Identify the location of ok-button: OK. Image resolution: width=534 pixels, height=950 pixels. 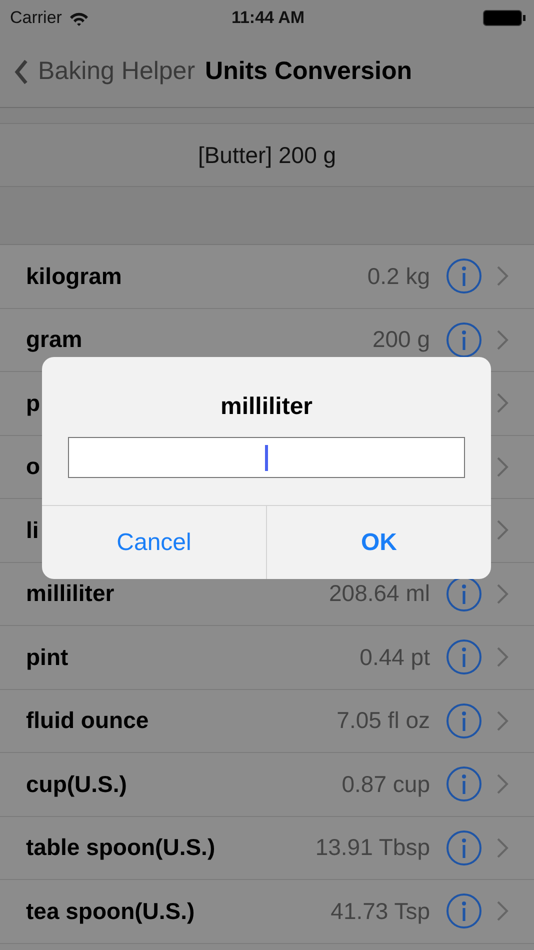
(378, 542).